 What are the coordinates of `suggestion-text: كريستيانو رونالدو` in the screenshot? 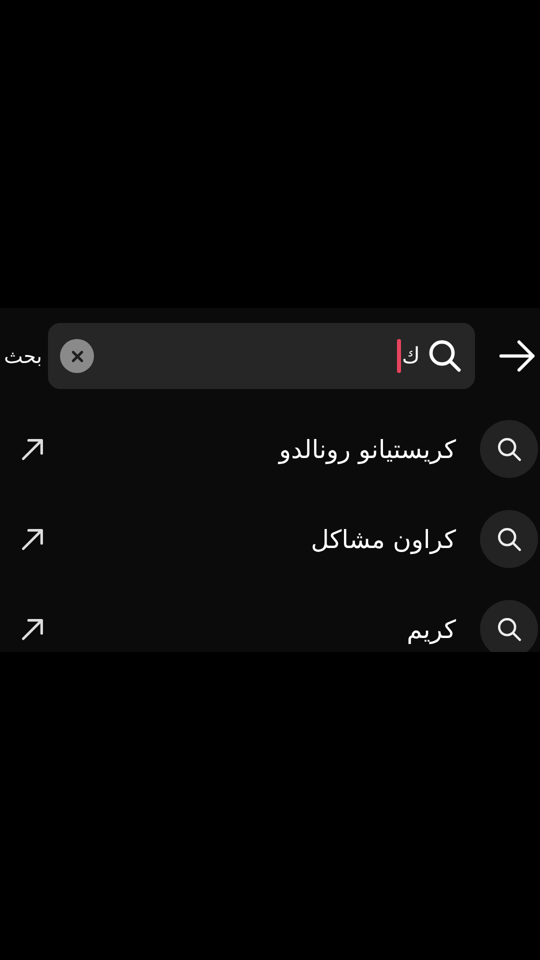 It's located at (367, 449).